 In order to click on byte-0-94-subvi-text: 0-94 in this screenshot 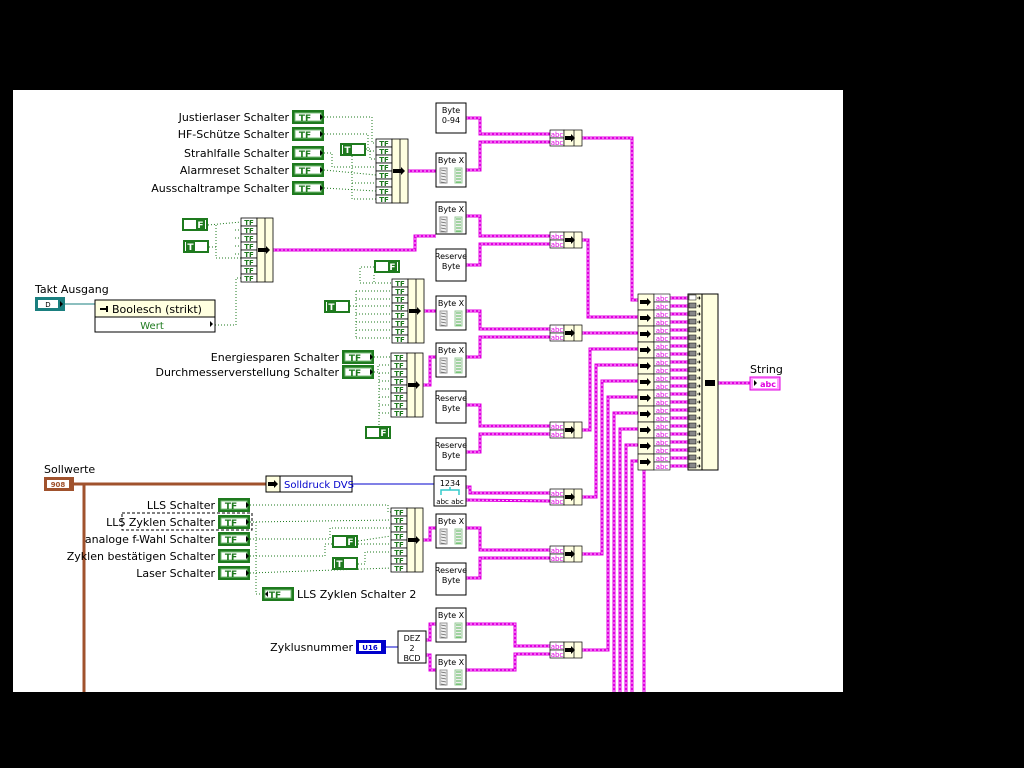, I will do `click(451, 120)`.